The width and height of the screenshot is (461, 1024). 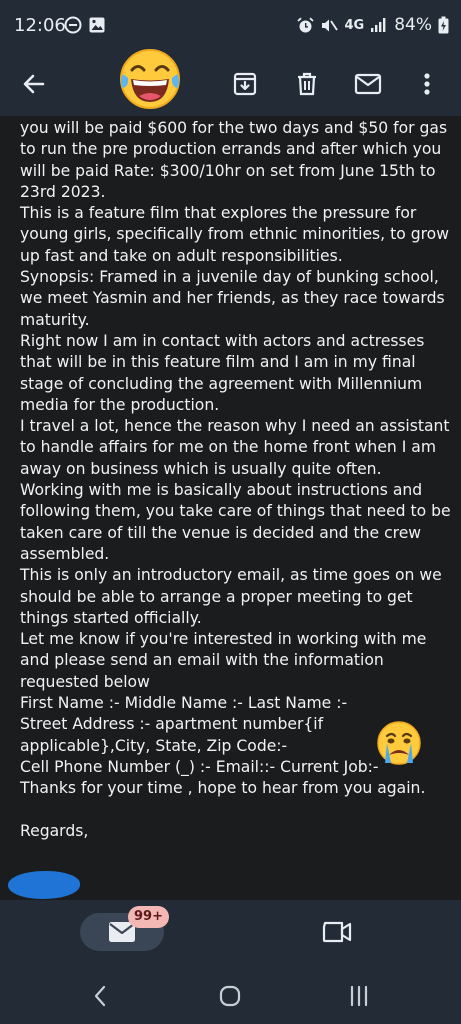 I want to click on status-bar: 12:06 4G 84%, so click(x=230, y=26).